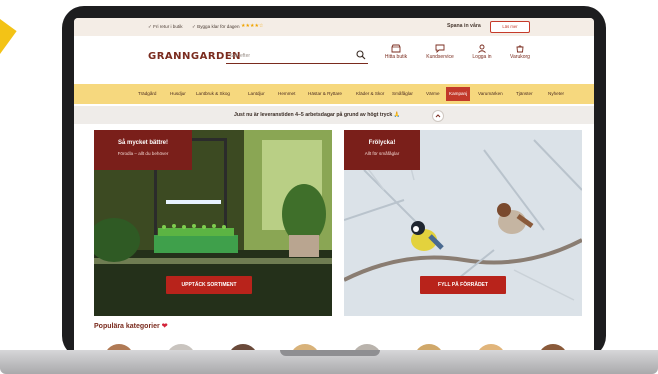 This screenshot has height=374, width=658. Describe the element at coordinates (556, 93) in the screenshot. I see `nav-item-nyheter: Nyheter` at that location.